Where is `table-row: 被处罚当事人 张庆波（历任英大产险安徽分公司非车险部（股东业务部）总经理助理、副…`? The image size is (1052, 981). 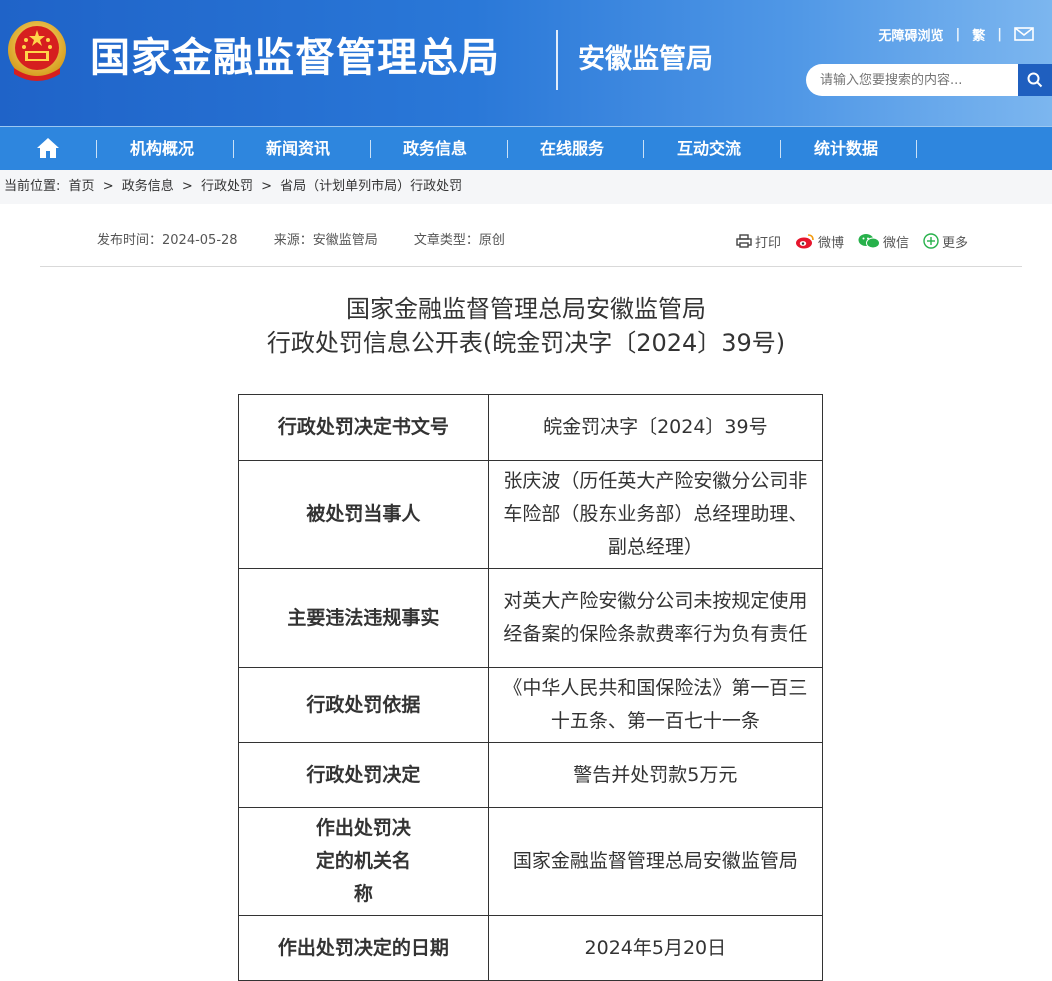
table-row: 被处罚当事人 张庆波（历任英大产险安徽分公司非车险部（股东业务部）总经理助理、副… is located at coordinates (531, 514).